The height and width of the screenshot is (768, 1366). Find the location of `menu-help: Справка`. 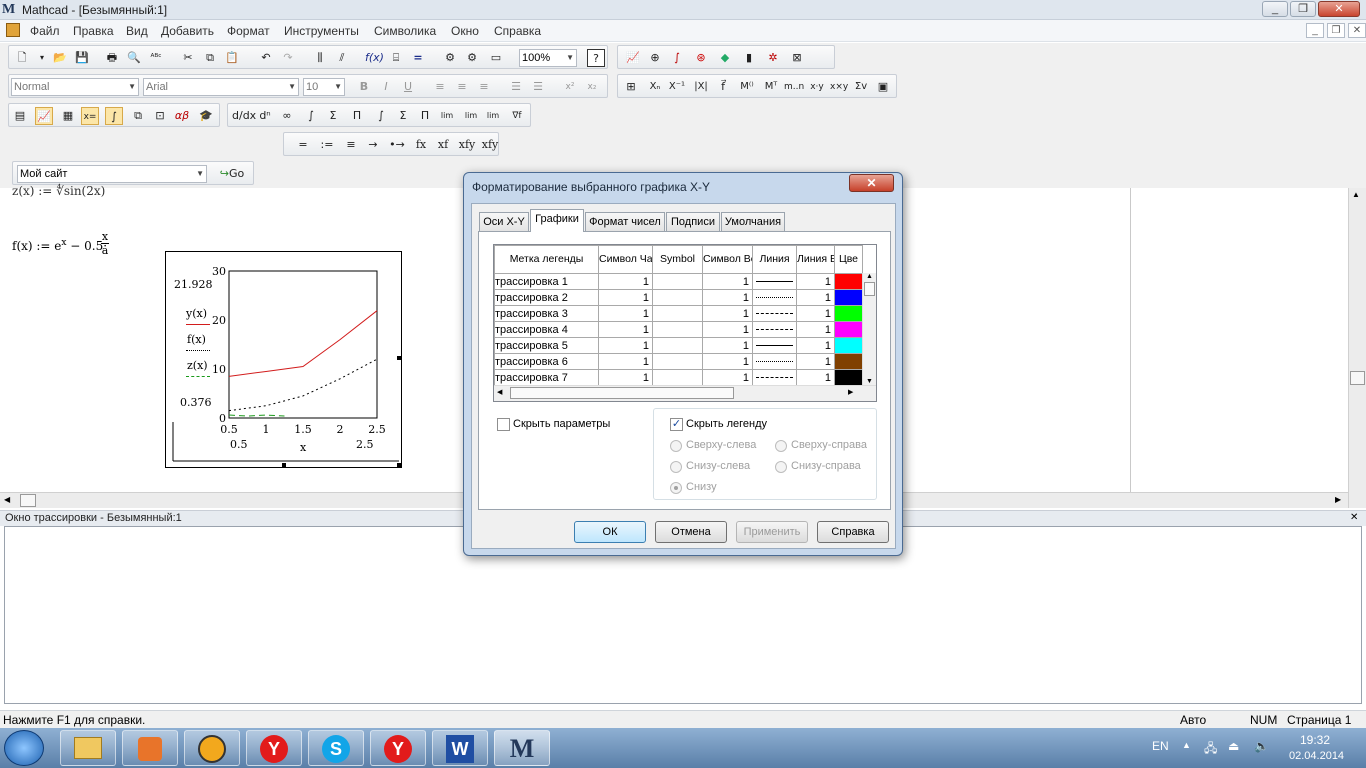

menu-help: Справка is located at coordinates (517, 31).